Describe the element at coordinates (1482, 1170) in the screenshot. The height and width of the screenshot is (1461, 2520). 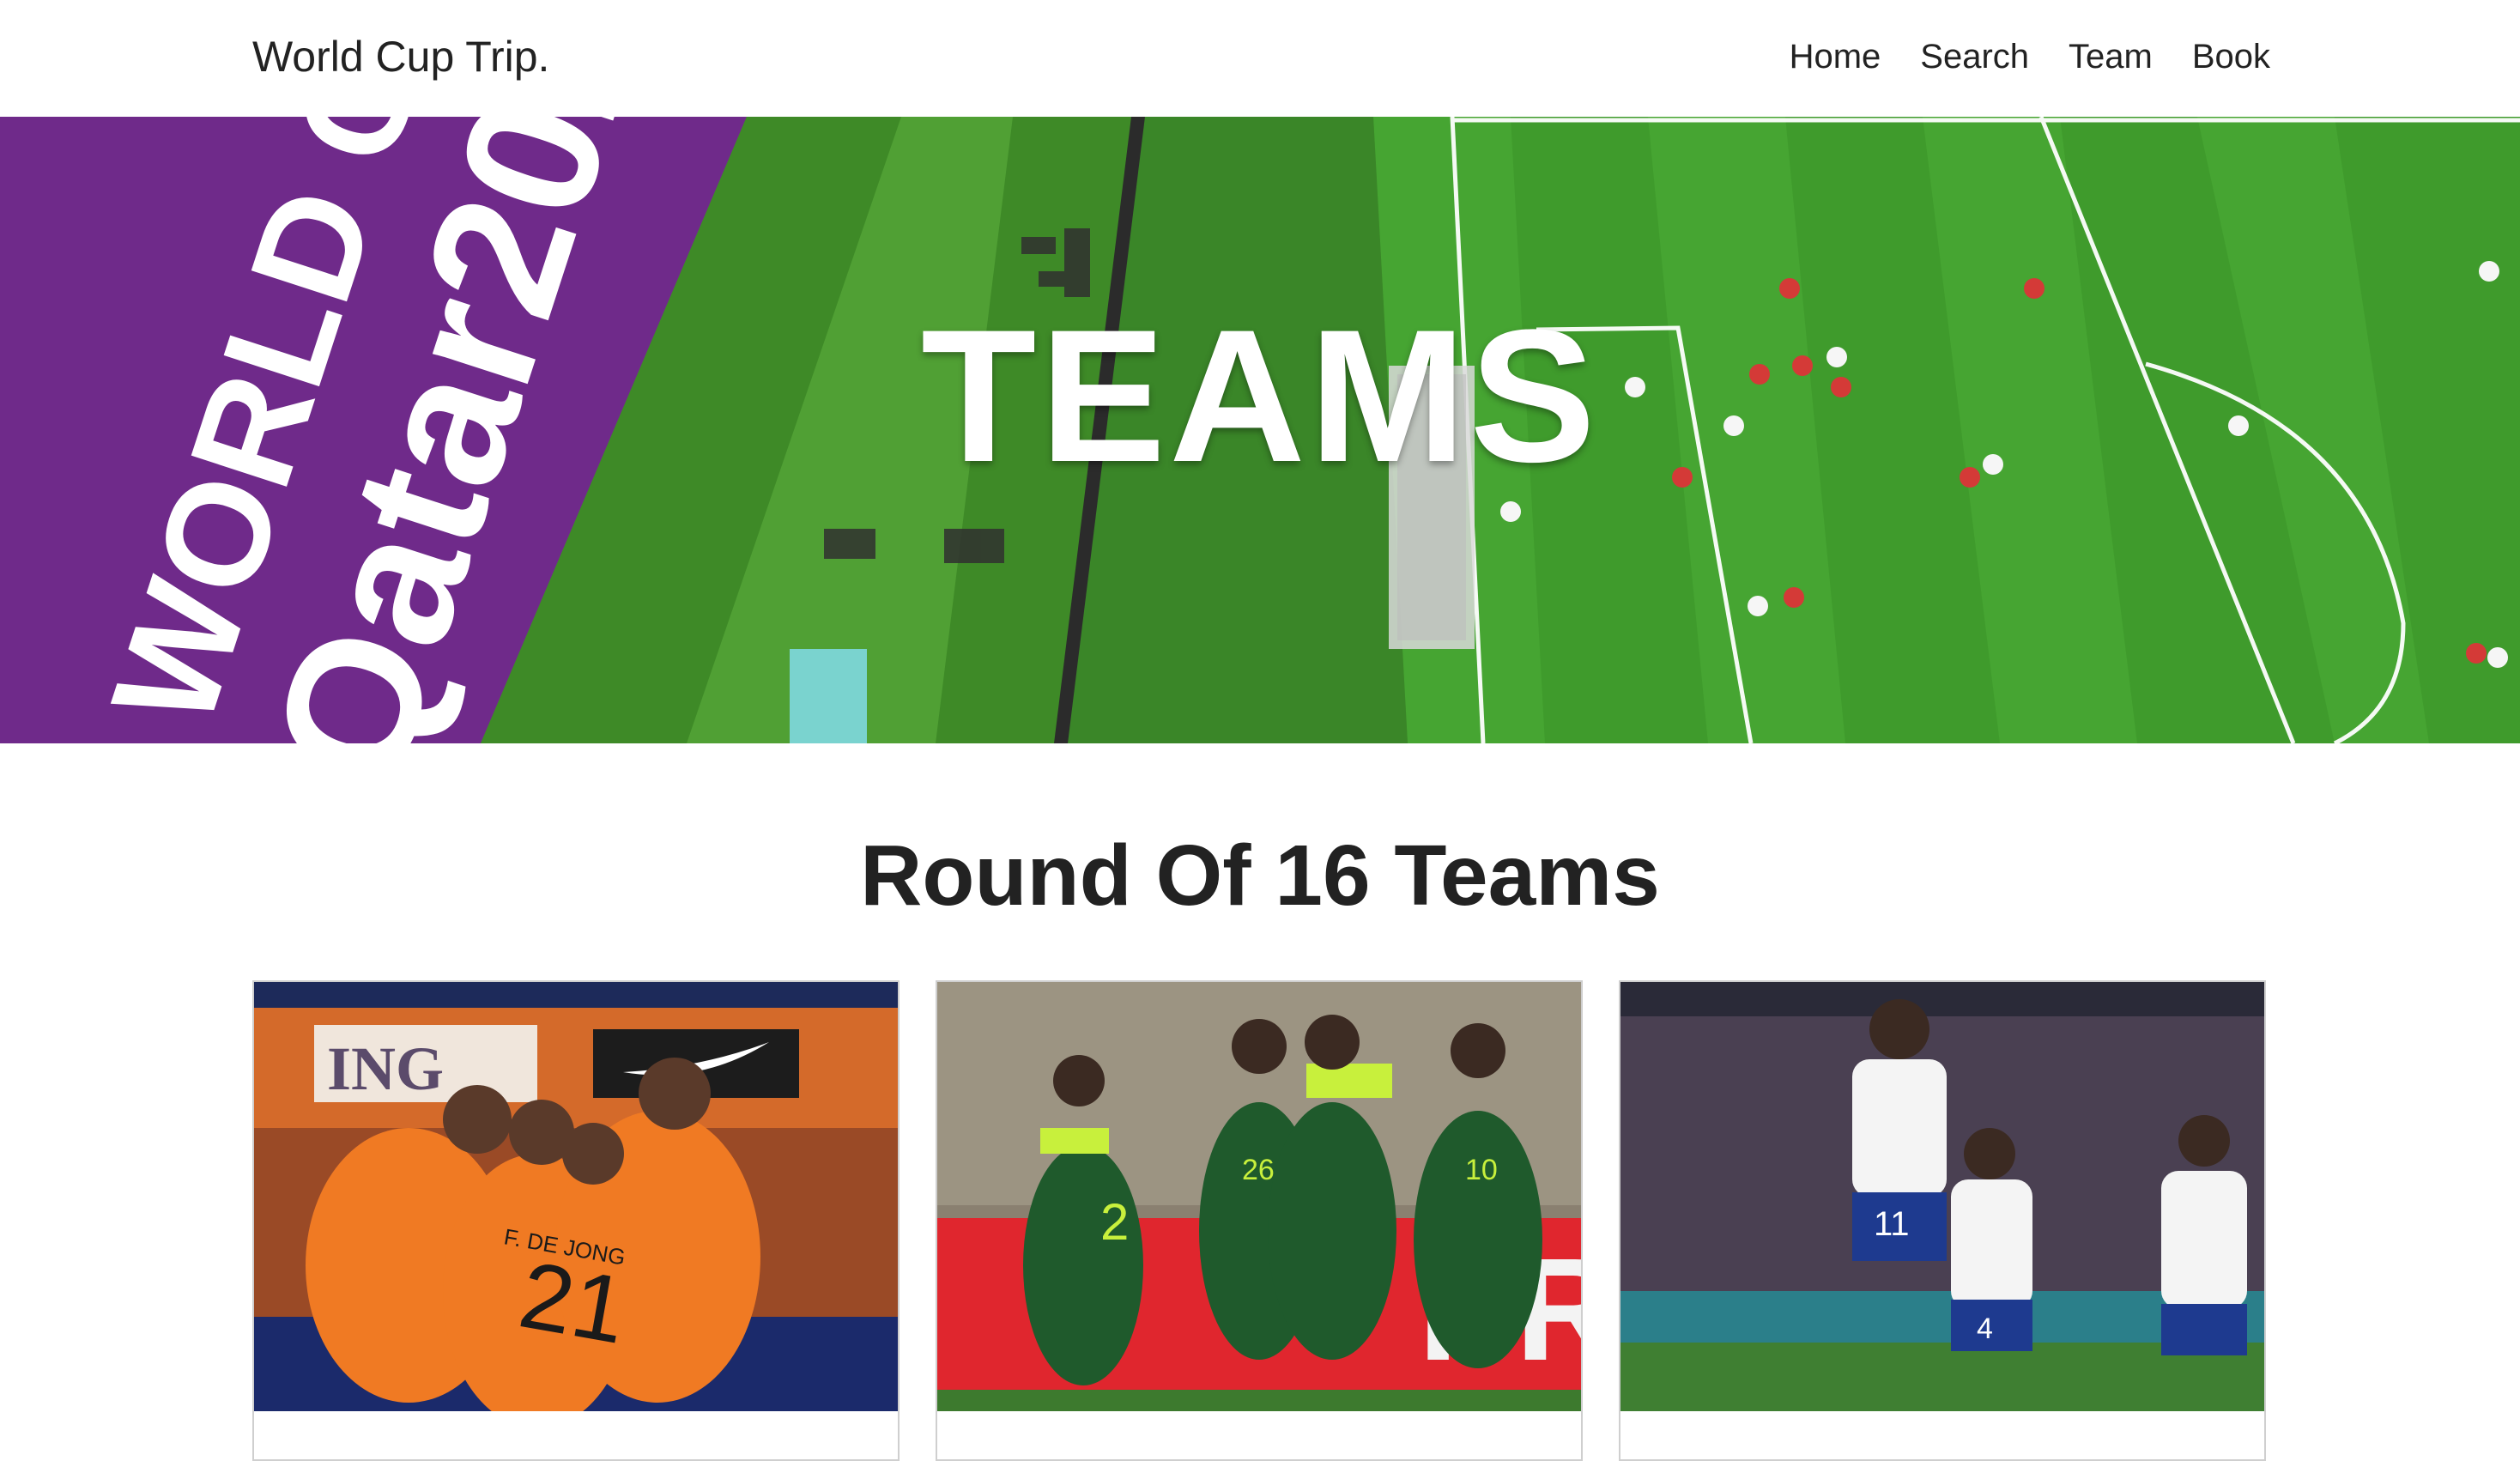
I see `card2-number-3: 10` at that location.